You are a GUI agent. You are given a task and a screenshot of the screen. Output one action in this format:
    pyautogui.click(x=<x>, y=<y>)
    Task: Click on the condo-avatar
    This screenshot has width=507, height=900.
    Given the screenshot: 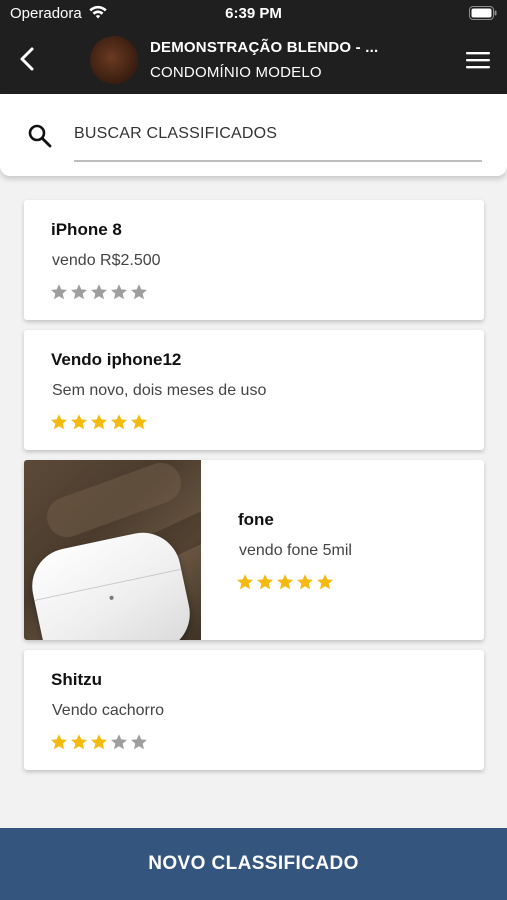 What is the action you would take?
    pyautogui.click(x=114, y=60)
    